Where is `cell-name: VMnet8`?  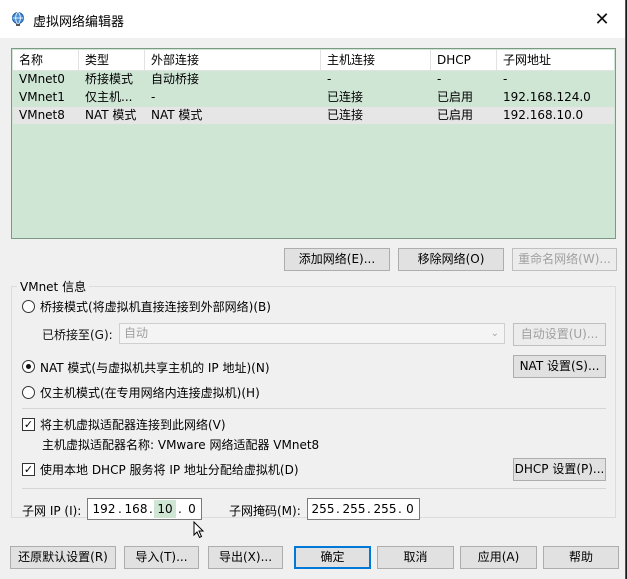
cell-name: VMnet8 is located at coordinates (42, 115).